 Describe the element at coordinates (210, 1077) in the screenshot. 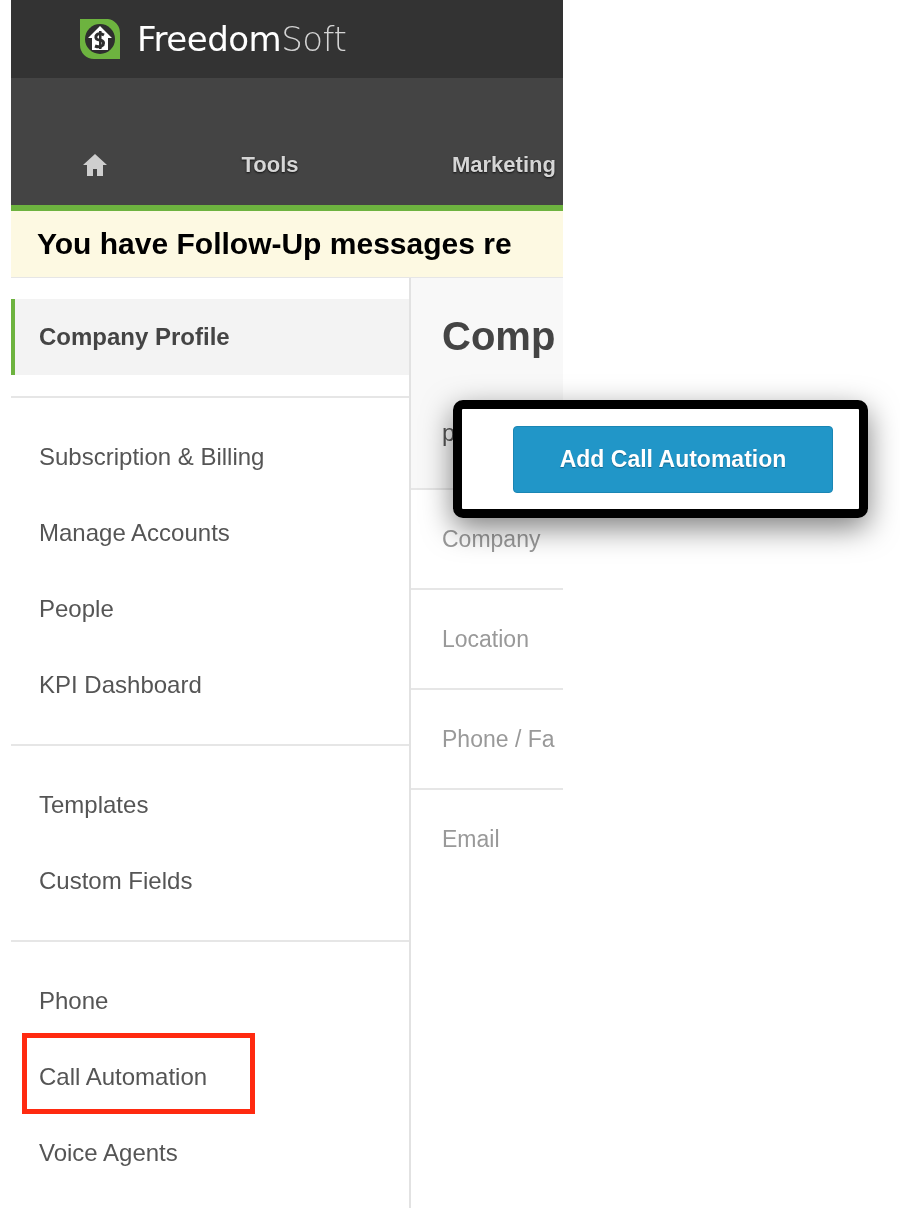

I see `sidebar-item: Call Automation` at that location.